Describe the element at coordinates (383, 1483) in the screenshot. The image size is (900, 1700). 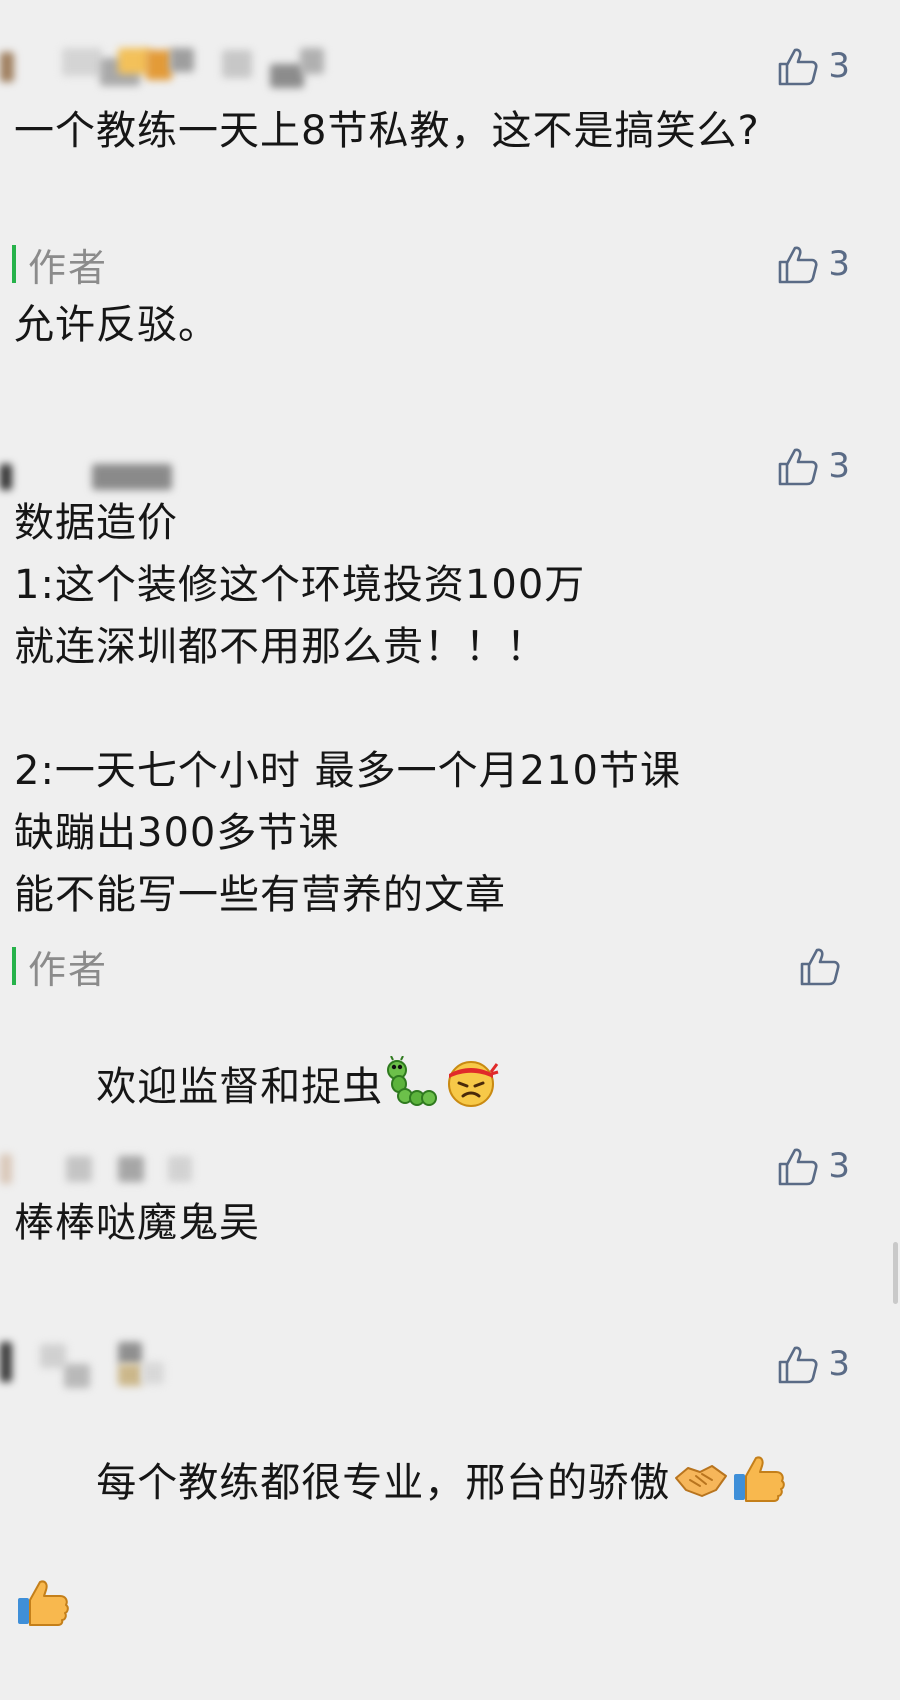
I see `comment-text-content: 每个教练都很专业，邢台的骄傲` at that location.